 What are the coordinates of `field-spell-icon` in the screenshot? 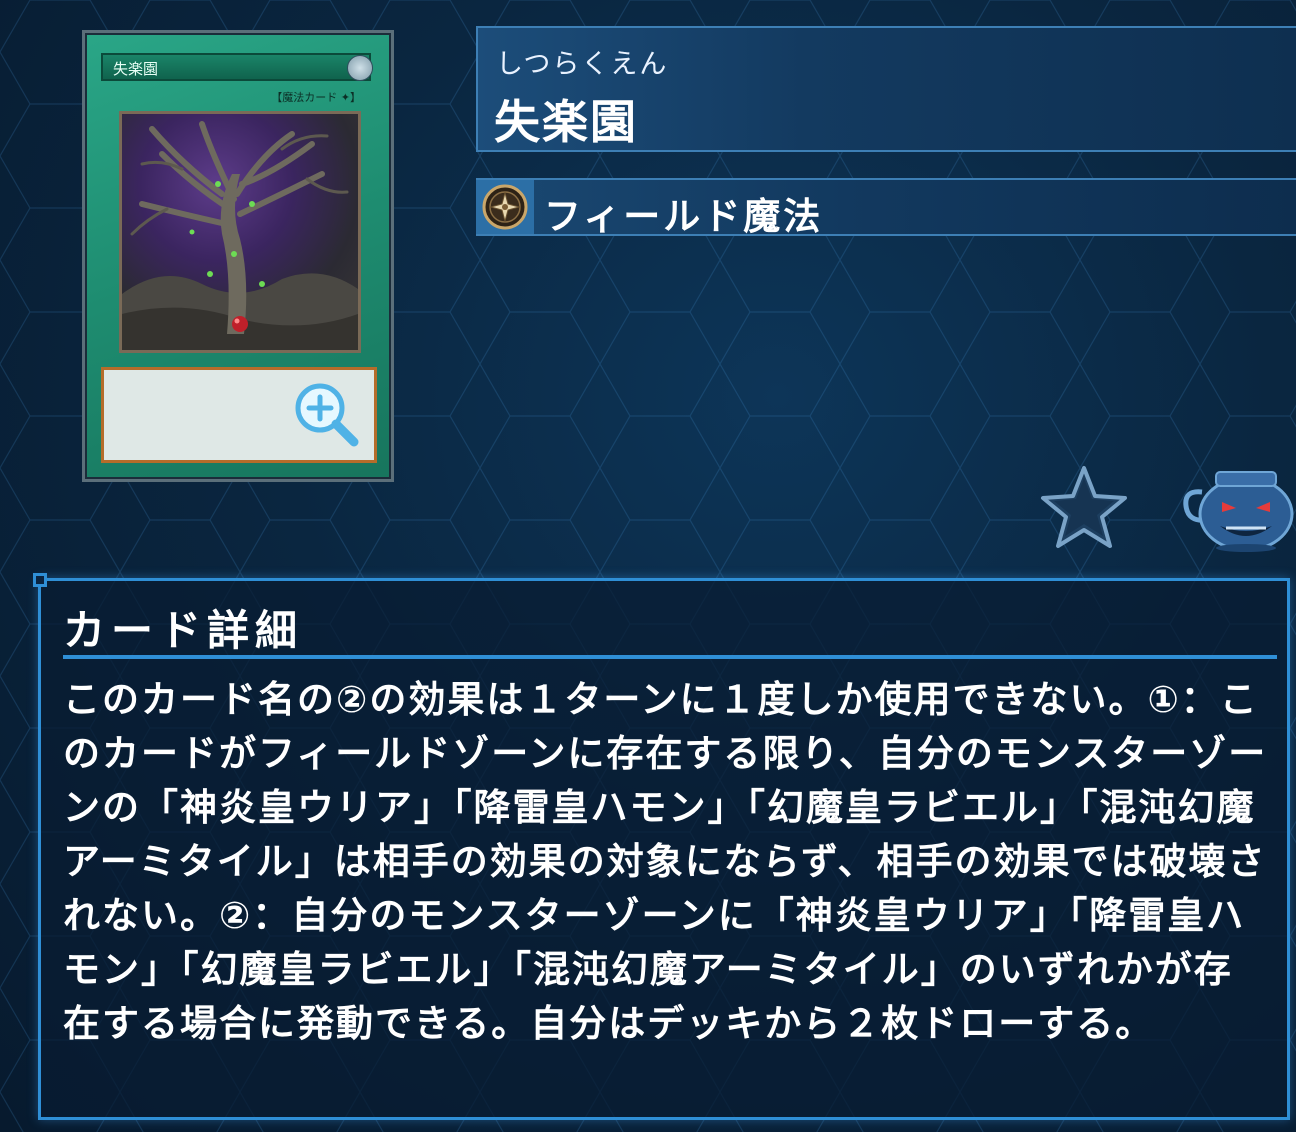 It's located at (505, 207).